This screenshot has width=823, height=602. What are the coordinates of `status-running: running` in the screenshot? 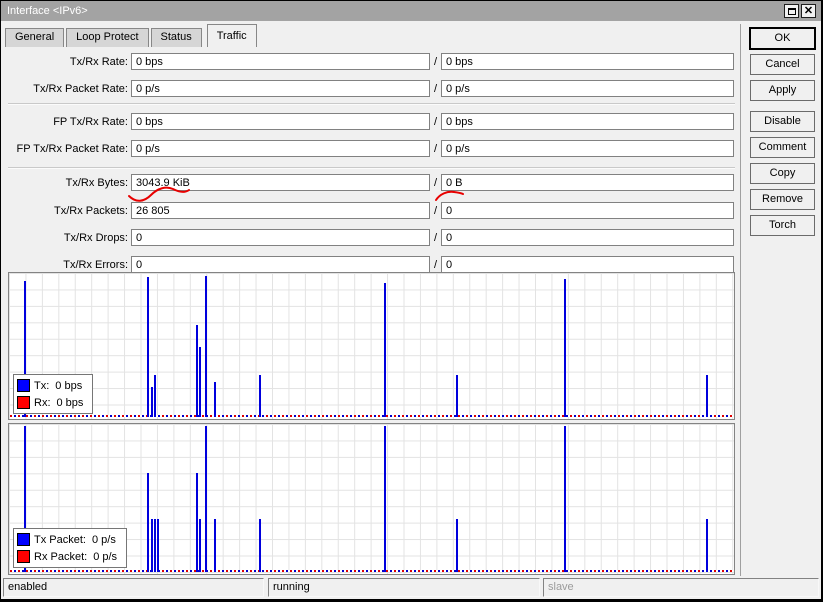 It's located at (404, 587).